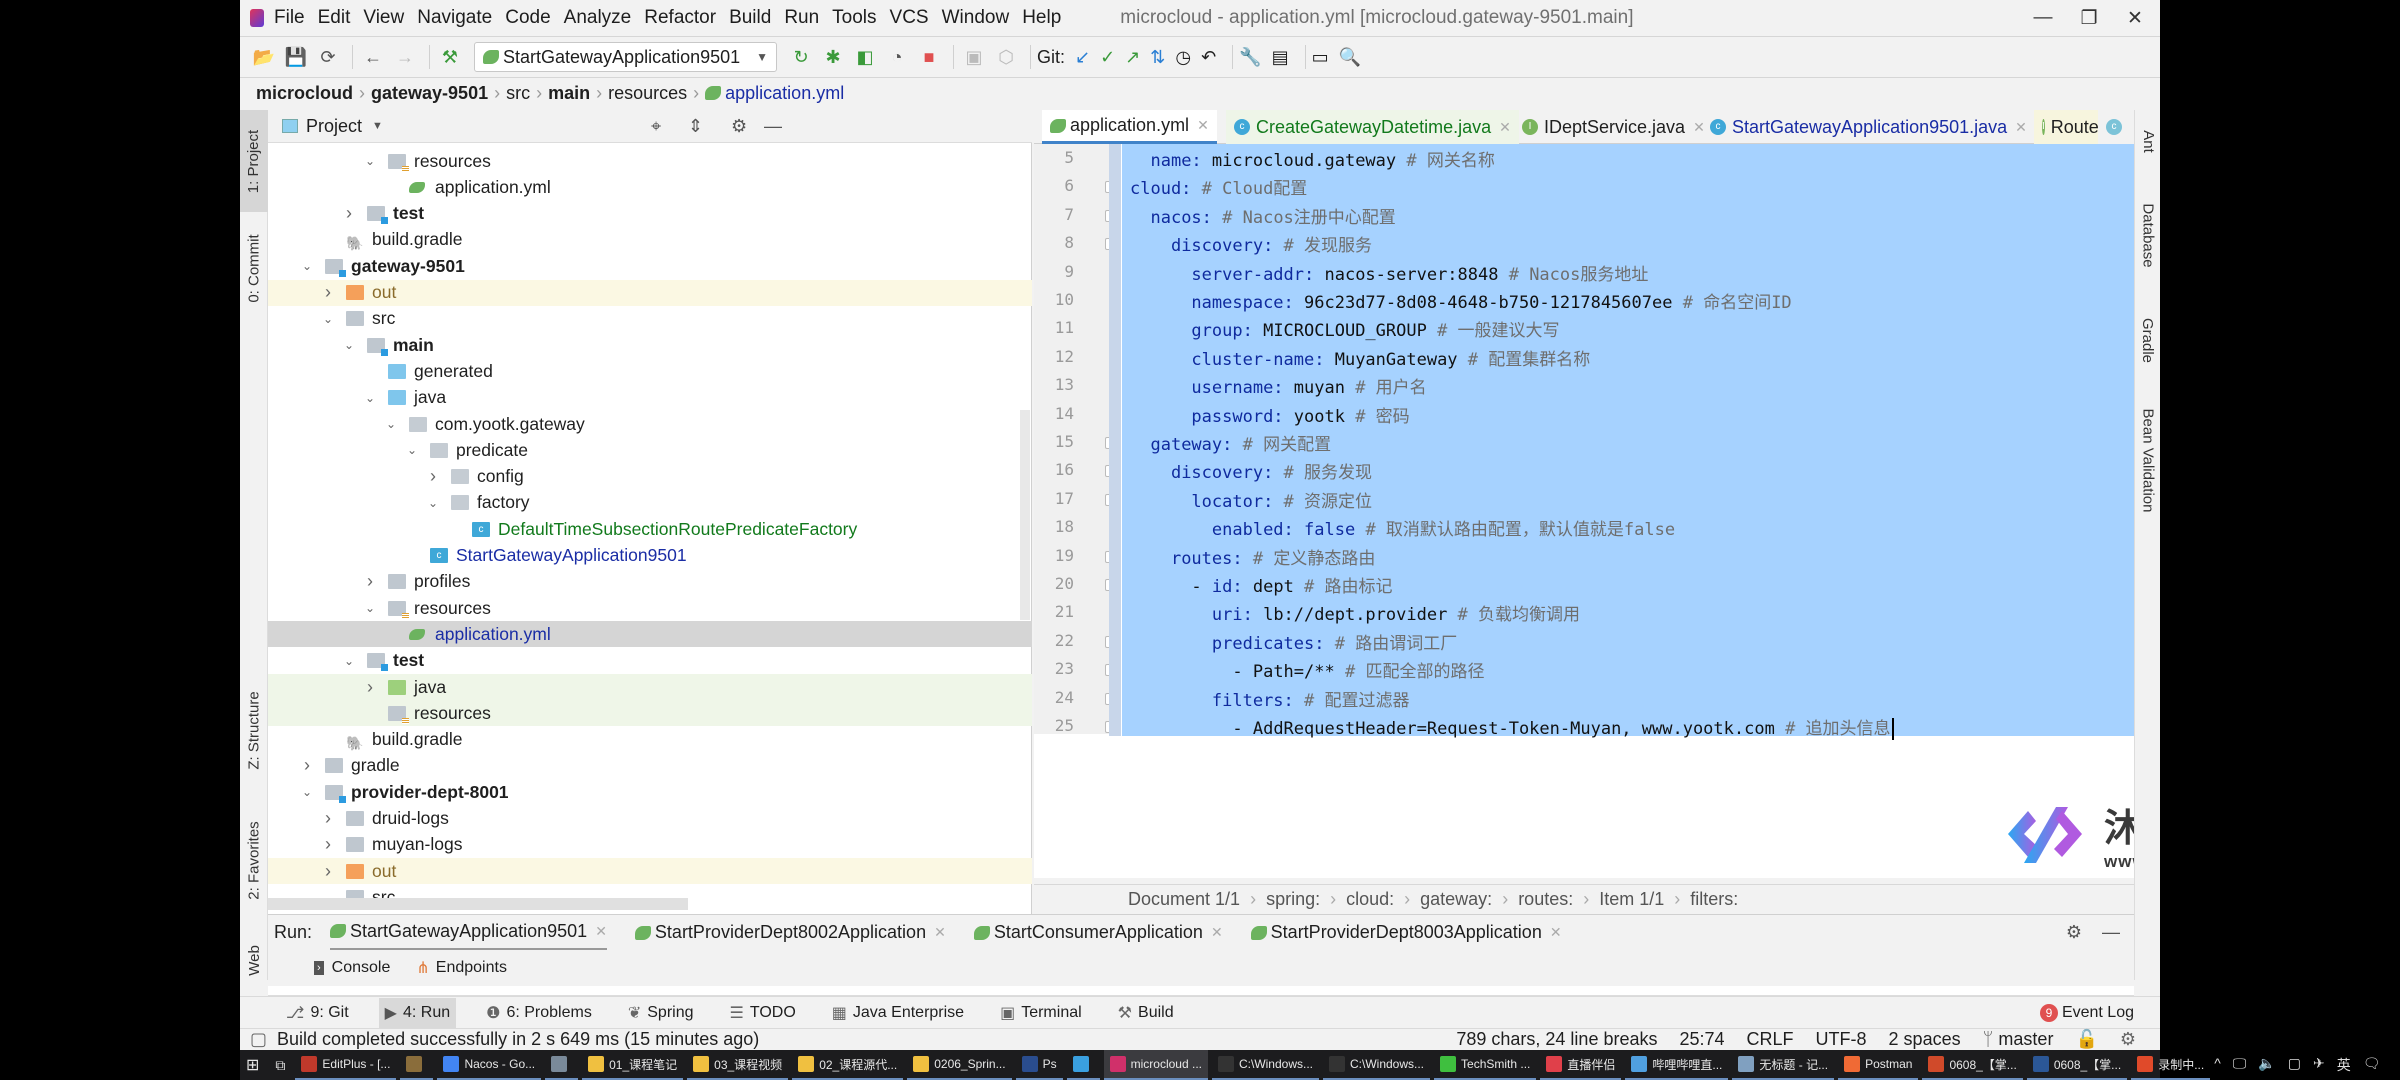 The image size is (2400, 1080). I want to click on tool-spring: ❦ Spring, so click(661, 1013).